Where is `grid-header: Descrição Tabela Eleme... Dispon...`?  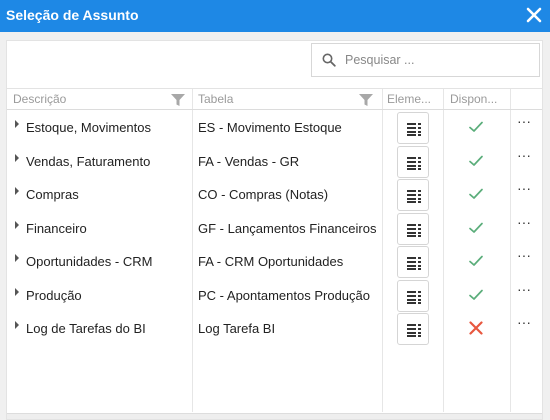 grid-header: Descrição Tabela Eleme... Dispon... is located at coordinates (274, 99).